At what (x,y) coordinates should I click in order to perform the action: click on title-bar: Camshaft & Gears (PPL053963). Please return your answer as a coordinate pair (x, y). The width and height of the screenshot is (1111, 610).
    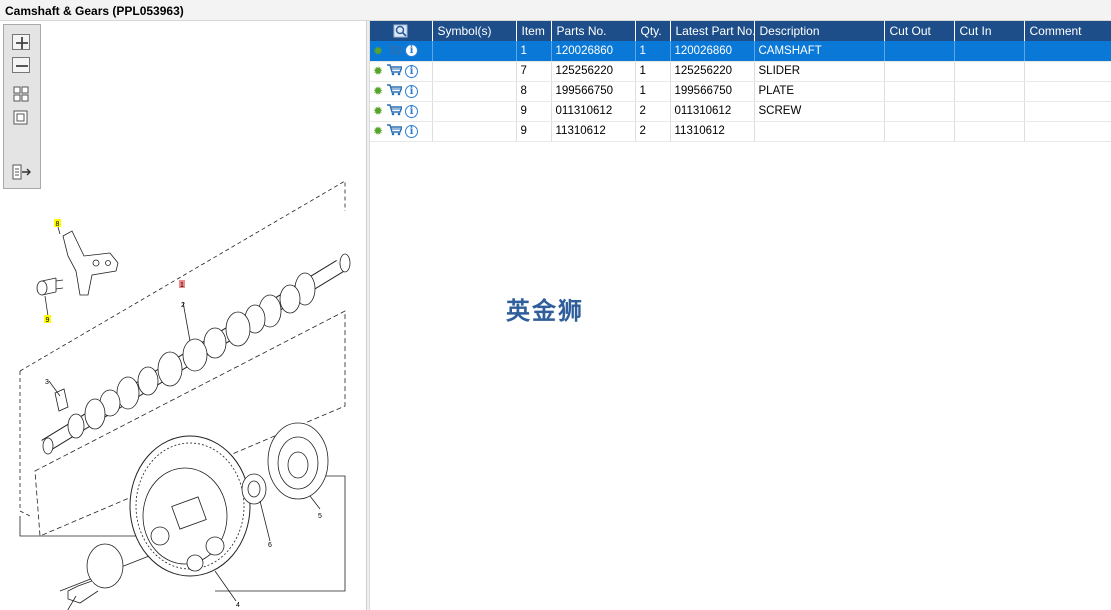
    Looking at the image, I should click on (555, 10).